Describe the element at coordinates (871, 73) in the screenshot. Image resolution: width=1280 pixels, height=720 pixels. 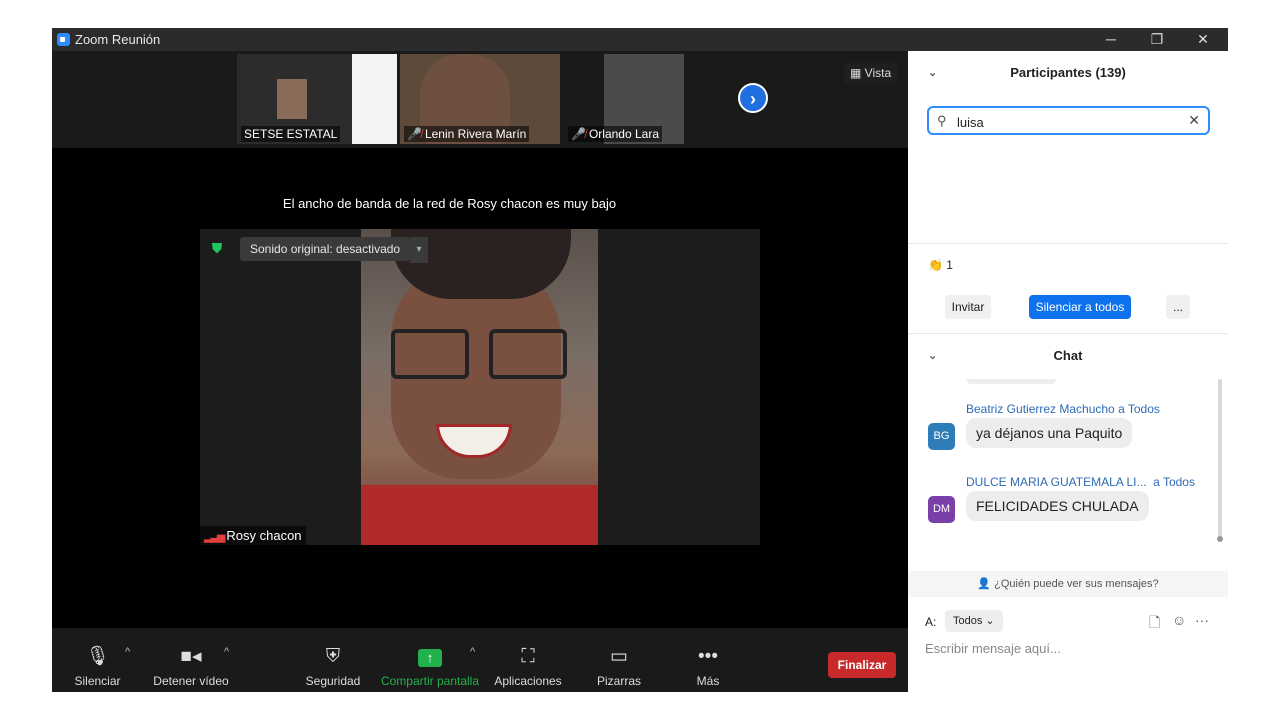
I see `view-button: ▦ Vista` at that location.